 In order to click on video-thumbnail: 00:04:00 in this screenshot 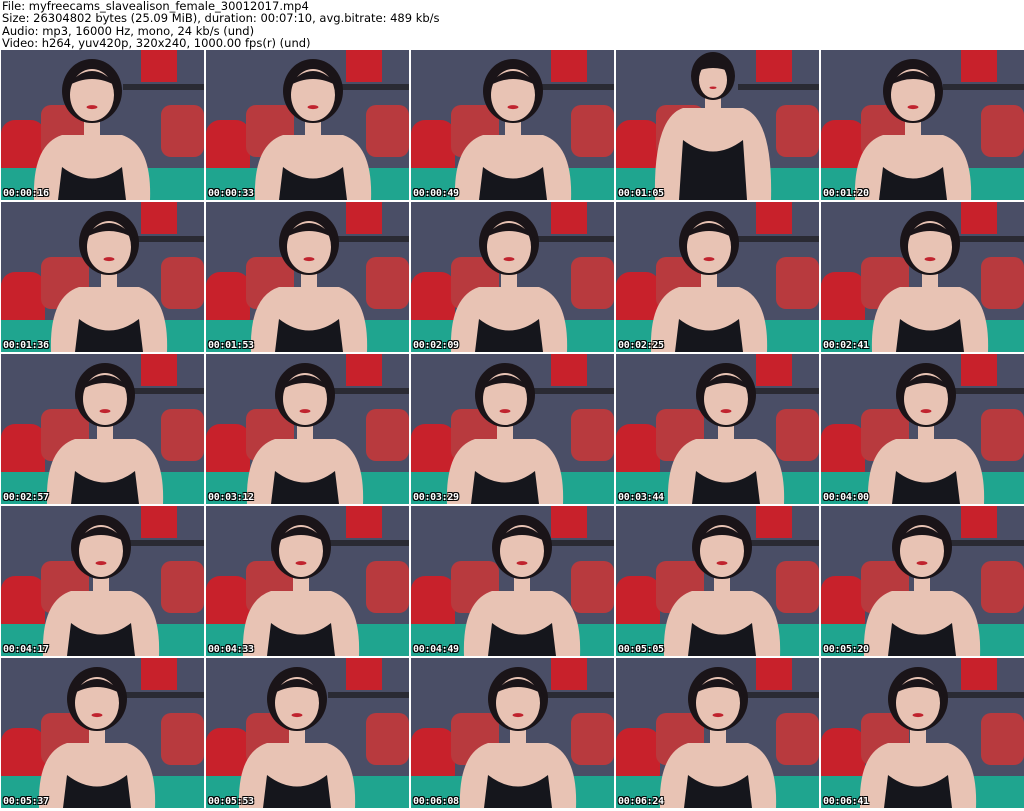, I will do `click(922, 429)`.